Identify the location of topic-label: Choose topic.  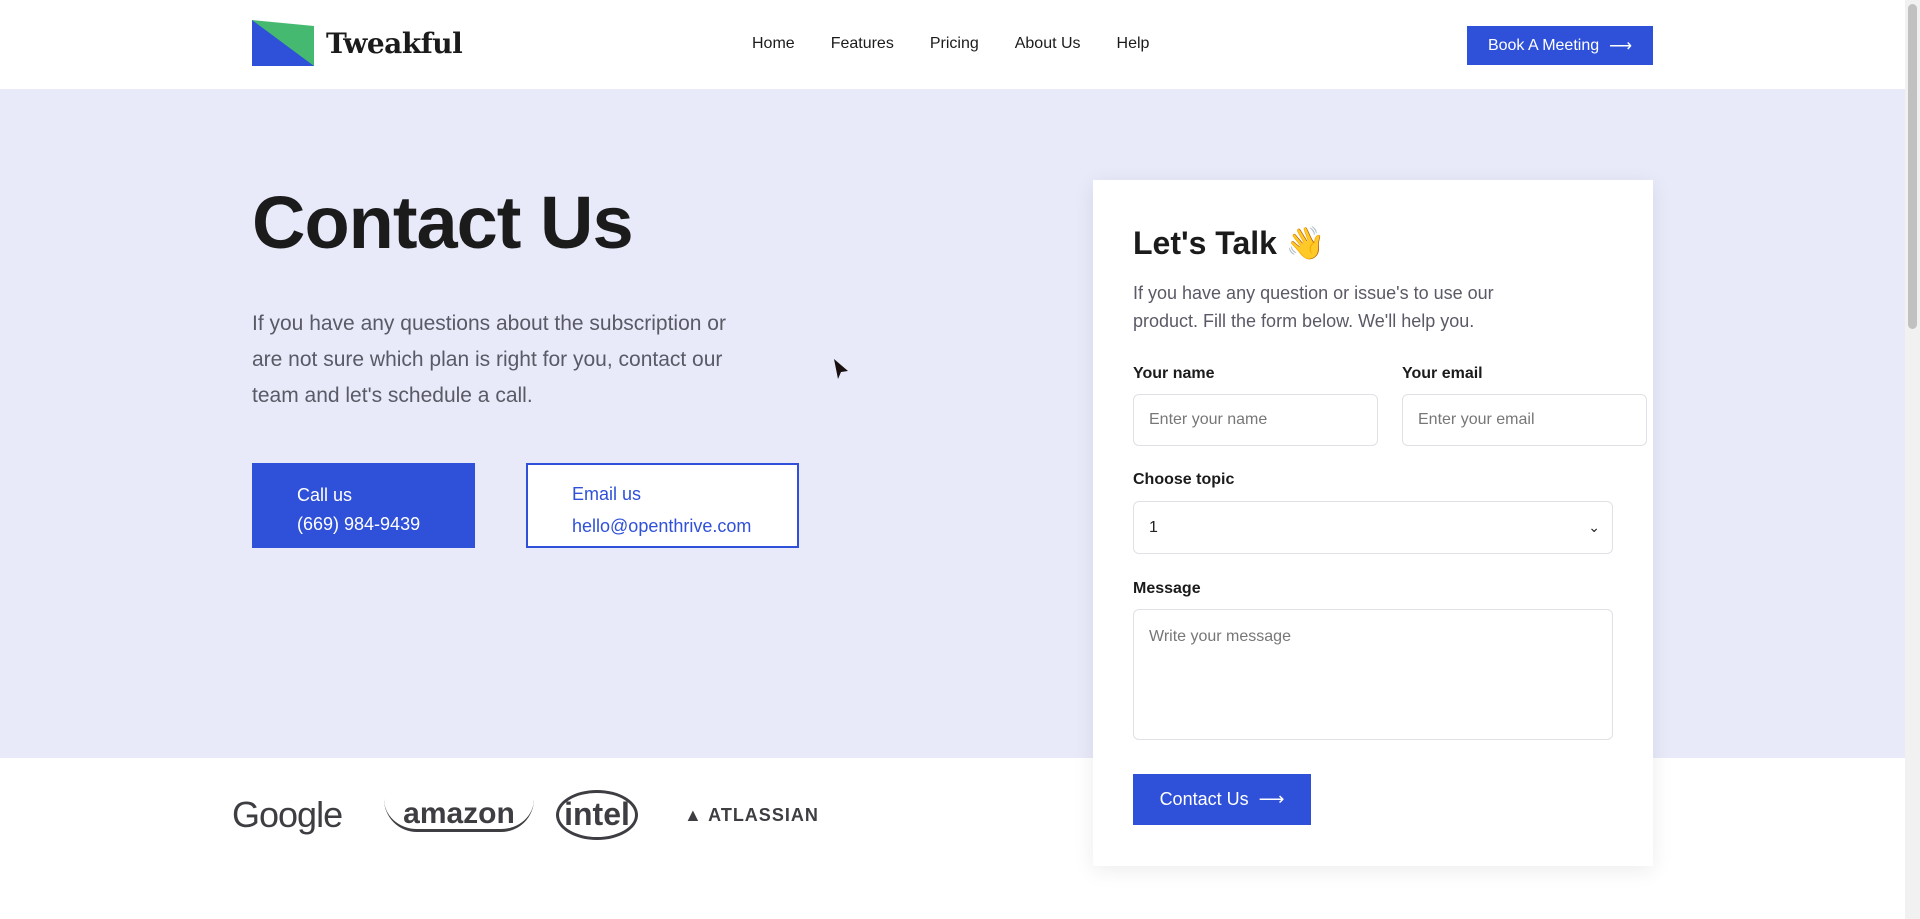
(1184, 479).